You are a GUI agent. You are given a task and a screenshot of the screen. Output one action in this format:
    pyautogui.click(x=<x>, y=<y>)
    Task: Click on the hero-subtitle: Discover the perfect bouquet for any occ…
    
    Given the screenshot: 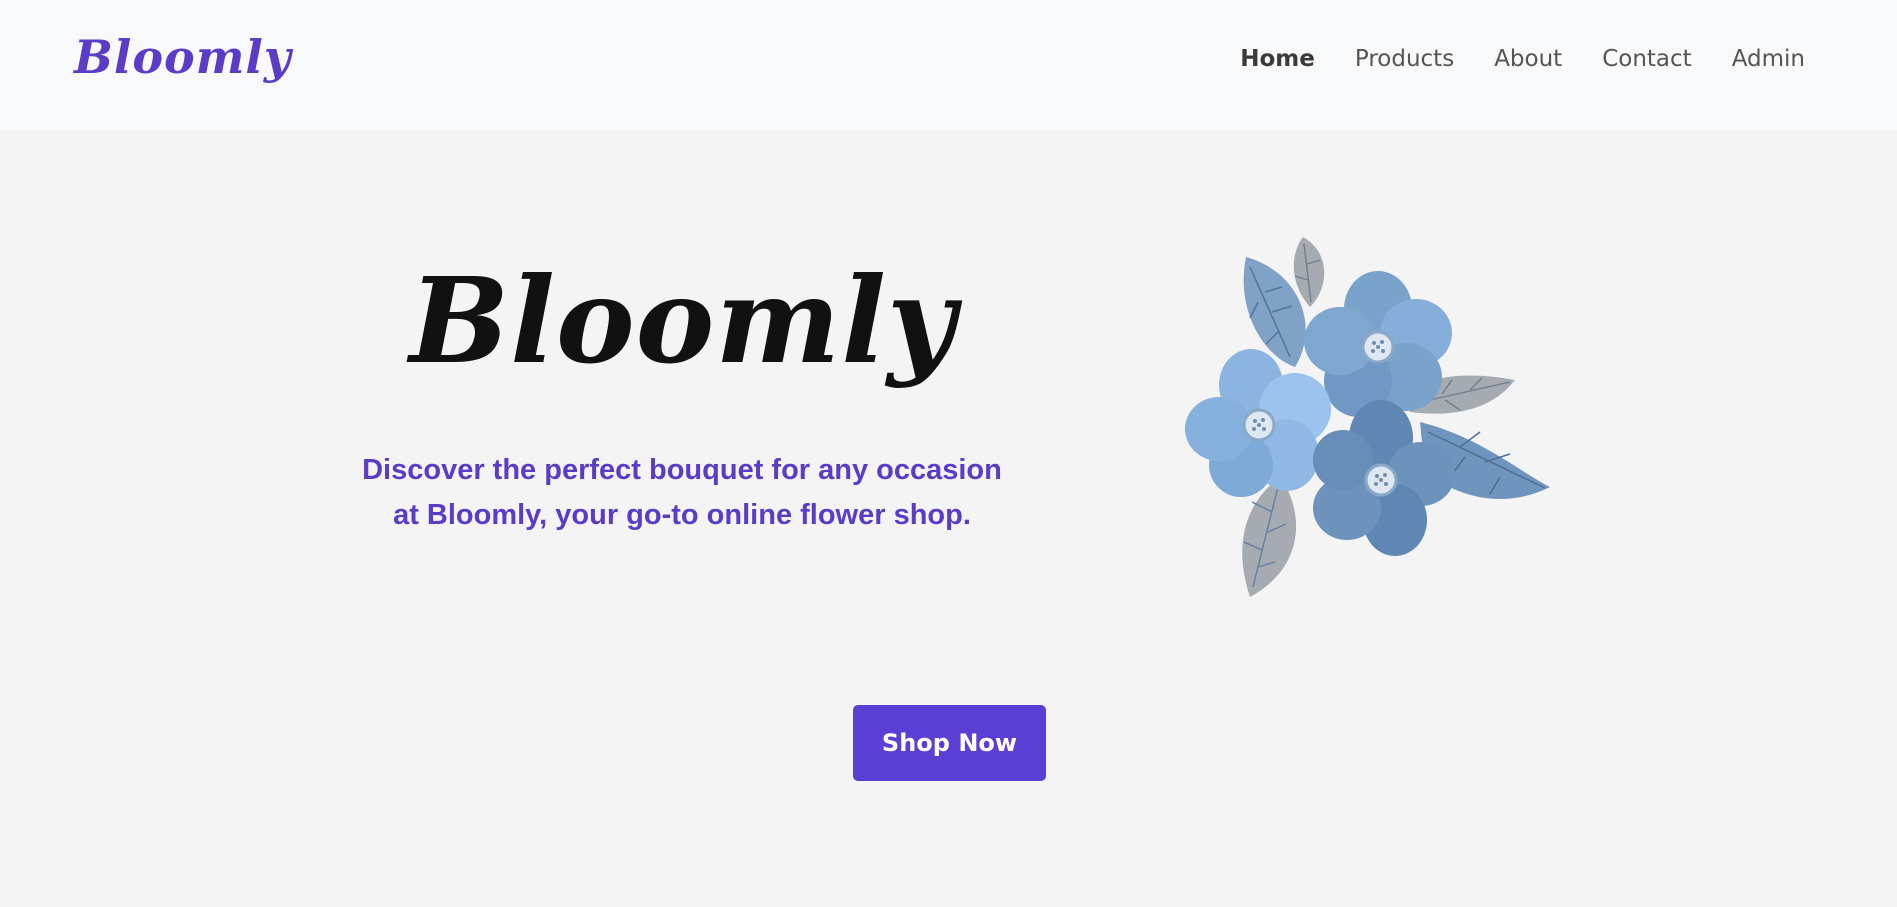 What is the action you would take?
    pyautogui.click(x=682, y=493)
    